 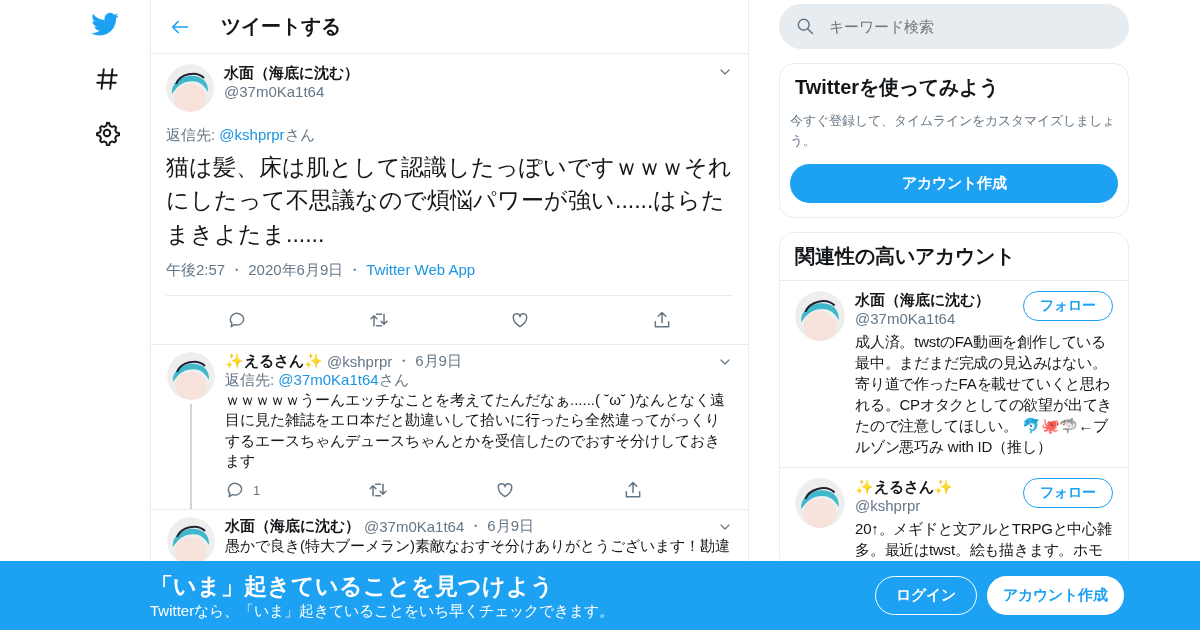 I want to click on mention-link: @kshprpr, so click(x=252, y=134).